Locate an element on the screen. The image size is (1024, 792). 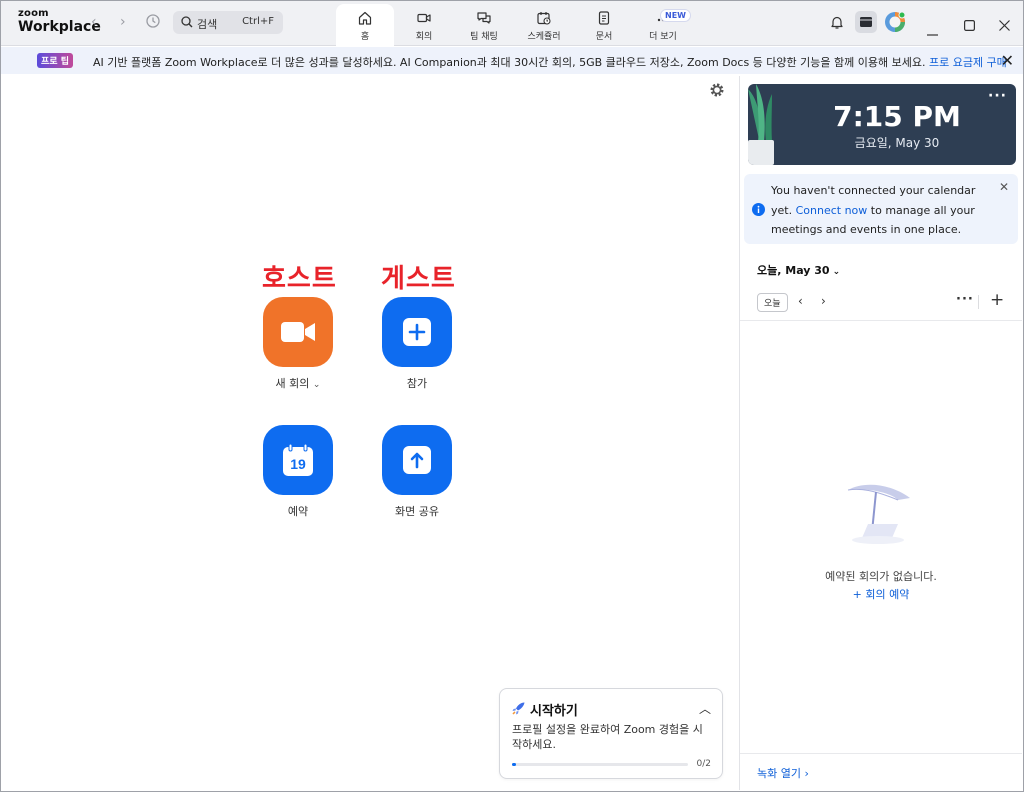
chevron-up-icon: ︿ is located at coordinates (705, 708).